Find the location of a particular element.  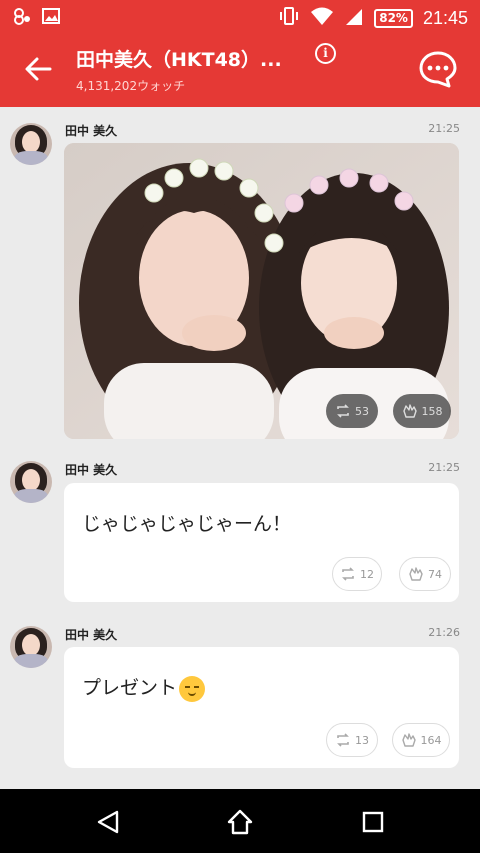

message-line: プレゼント is located at coordinates (144, 687).